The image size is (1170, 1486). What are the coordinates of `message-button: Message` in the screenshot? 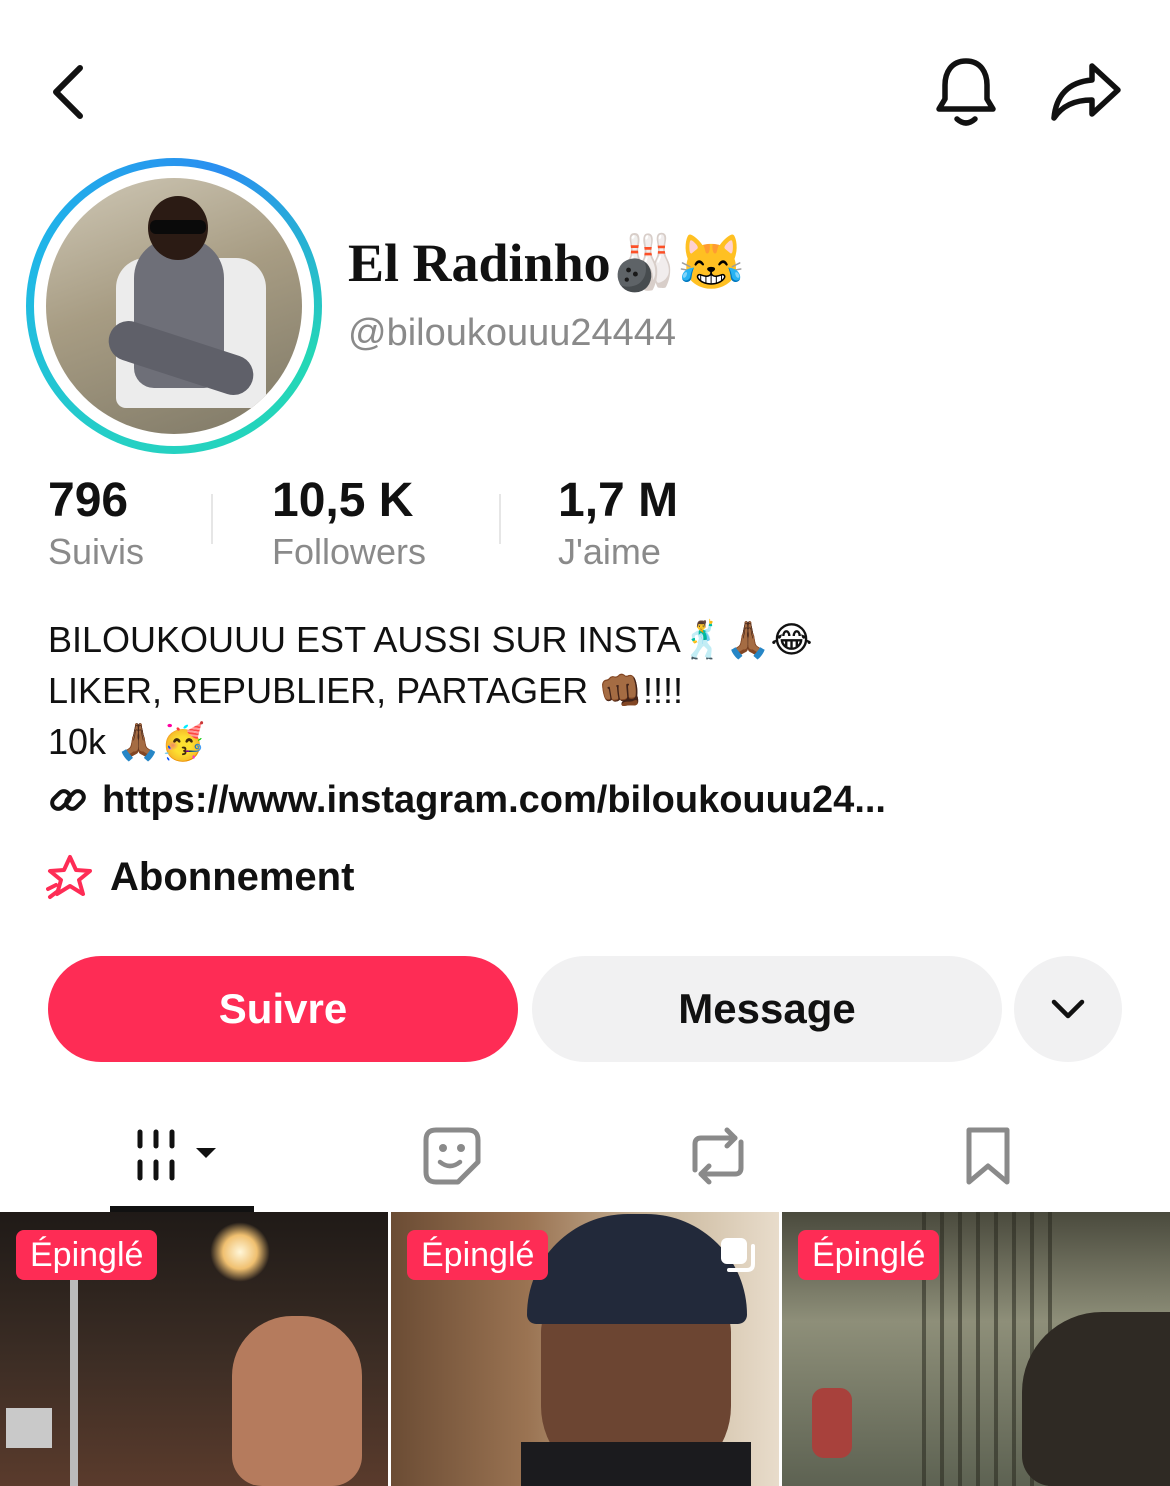 It's located at (767, 1009).